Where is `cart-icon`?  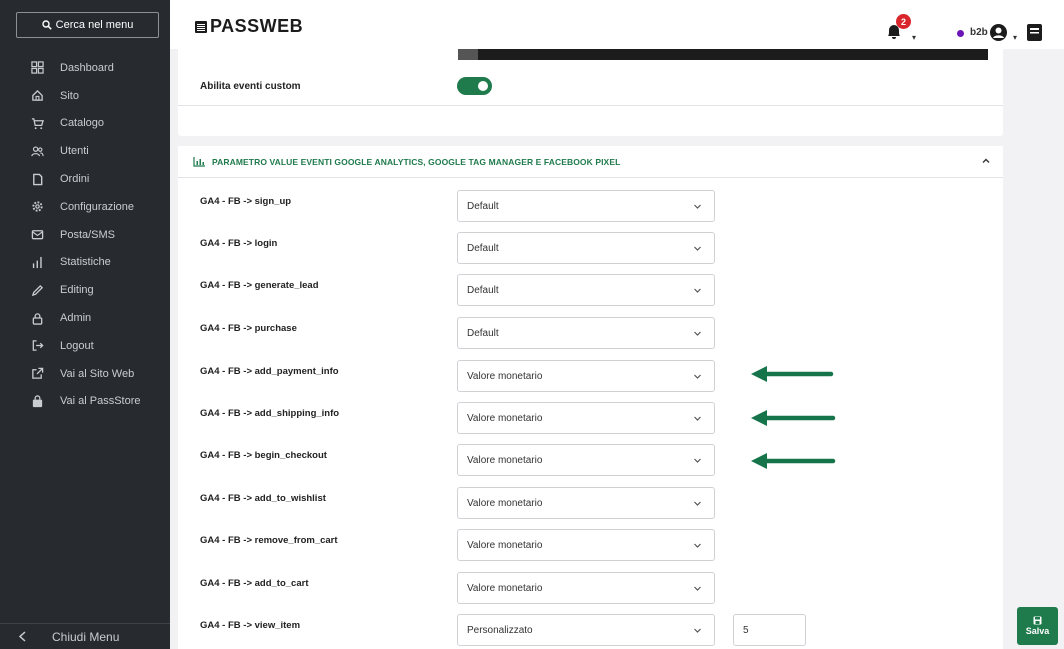
cart-icon is located at coordinates (37, 123).